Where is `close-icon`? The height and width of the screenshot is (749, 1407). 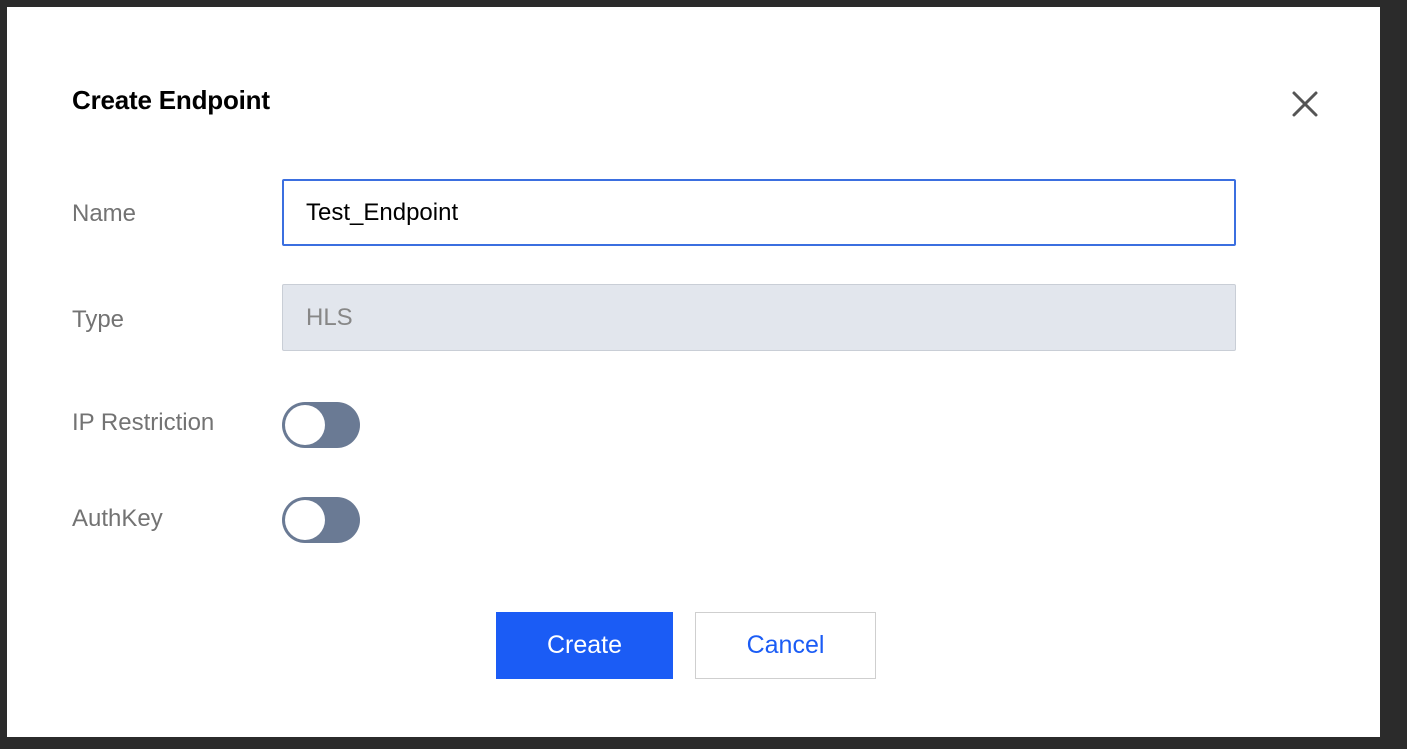
close-icon is located at coordinates (1305, 104).